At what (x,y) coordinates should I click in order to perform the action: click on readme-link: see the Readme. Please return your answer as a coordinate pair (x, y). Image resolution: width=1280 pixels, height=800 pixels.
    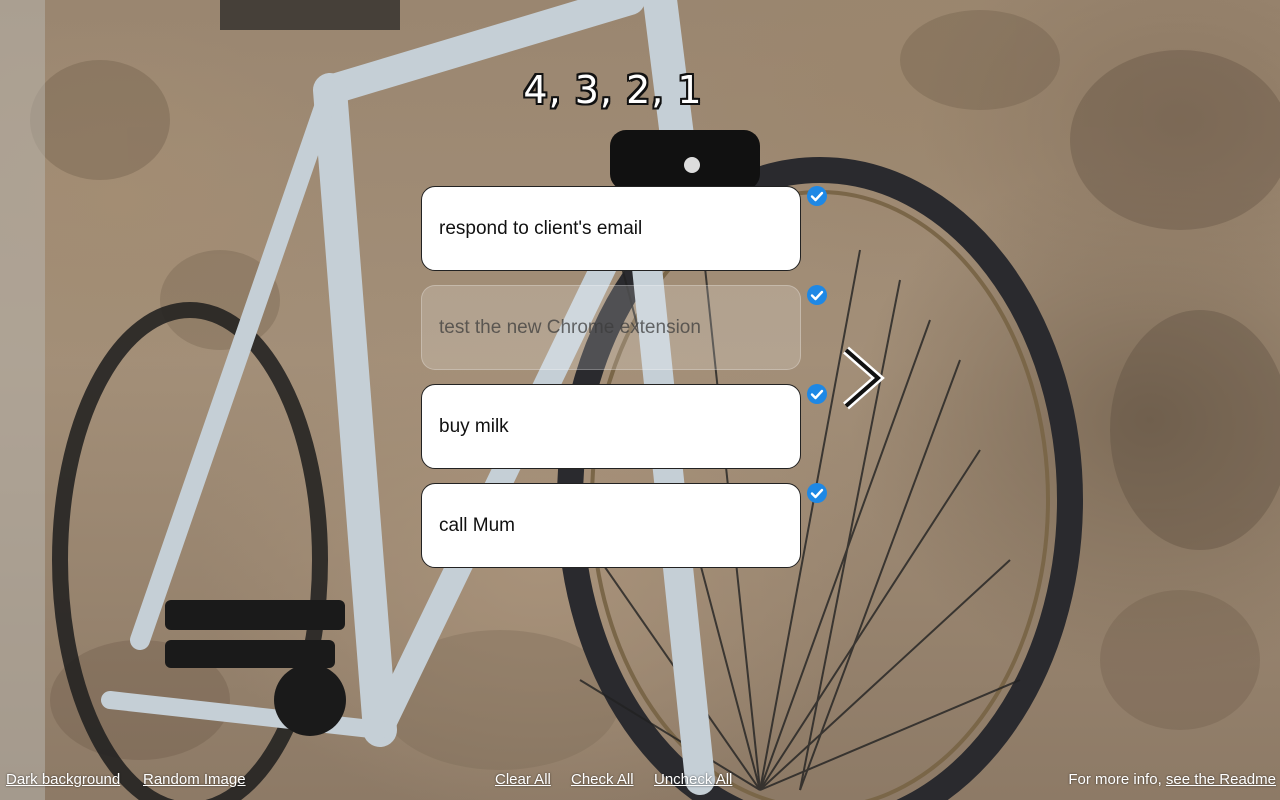
    Looking at the image, I should click on (1221, 779).